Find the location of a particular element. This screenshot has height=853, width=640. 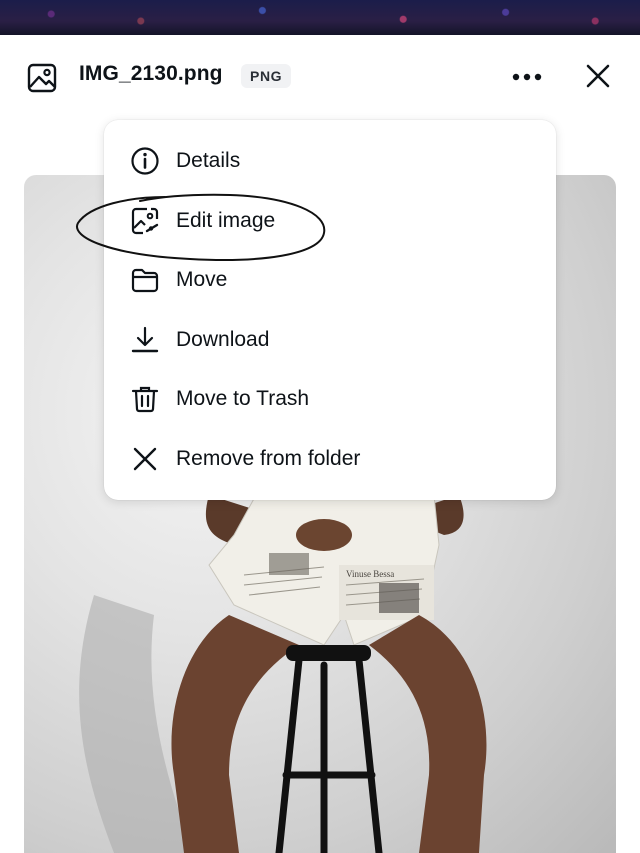

menu-item-label: Move is located at coordinates (202, 279).